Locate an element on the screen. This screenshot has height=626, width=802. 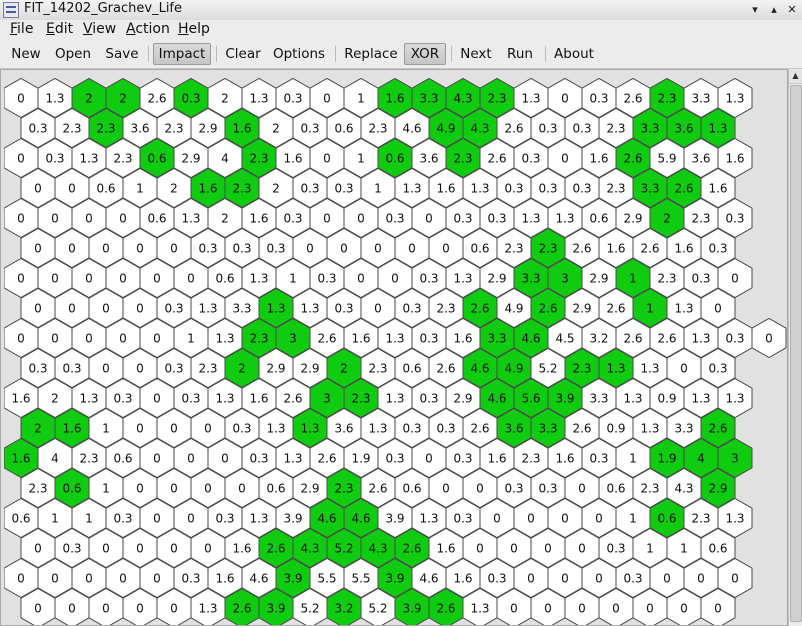
options-button: Options is located at coordinates (299, 54).